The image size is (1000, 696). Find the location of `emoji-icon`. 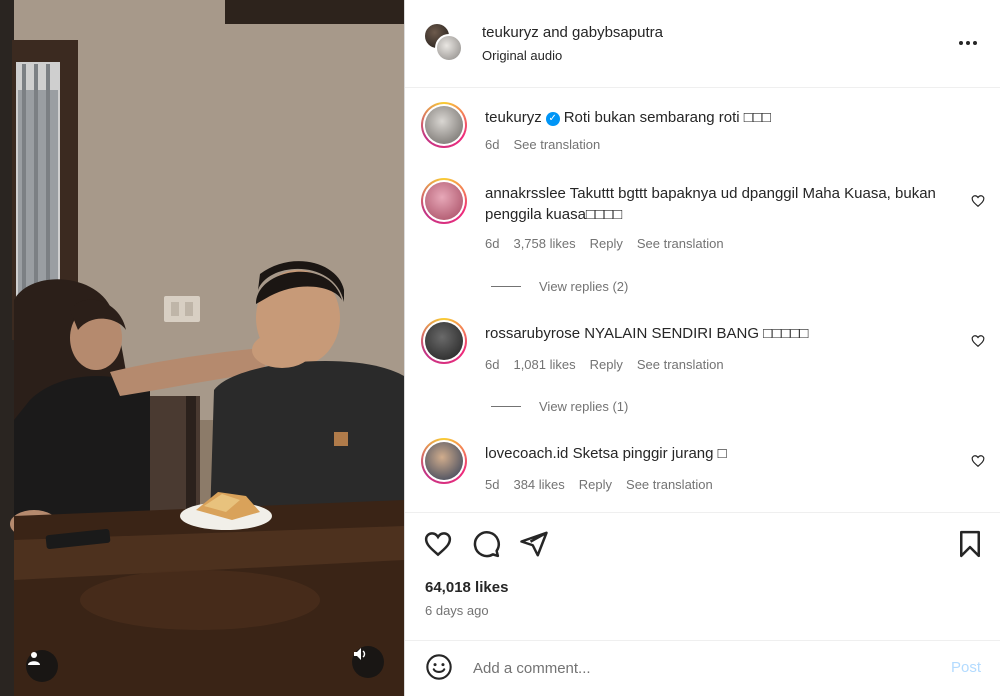

emoji-icon is located at coordinates (439, 667).